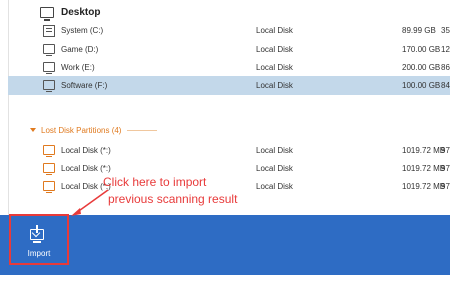 The image size is (450, 290). Describe the element at coordinates (421, 85) in the screenshot. I see `partition-size: 100.00 GB` at that location.